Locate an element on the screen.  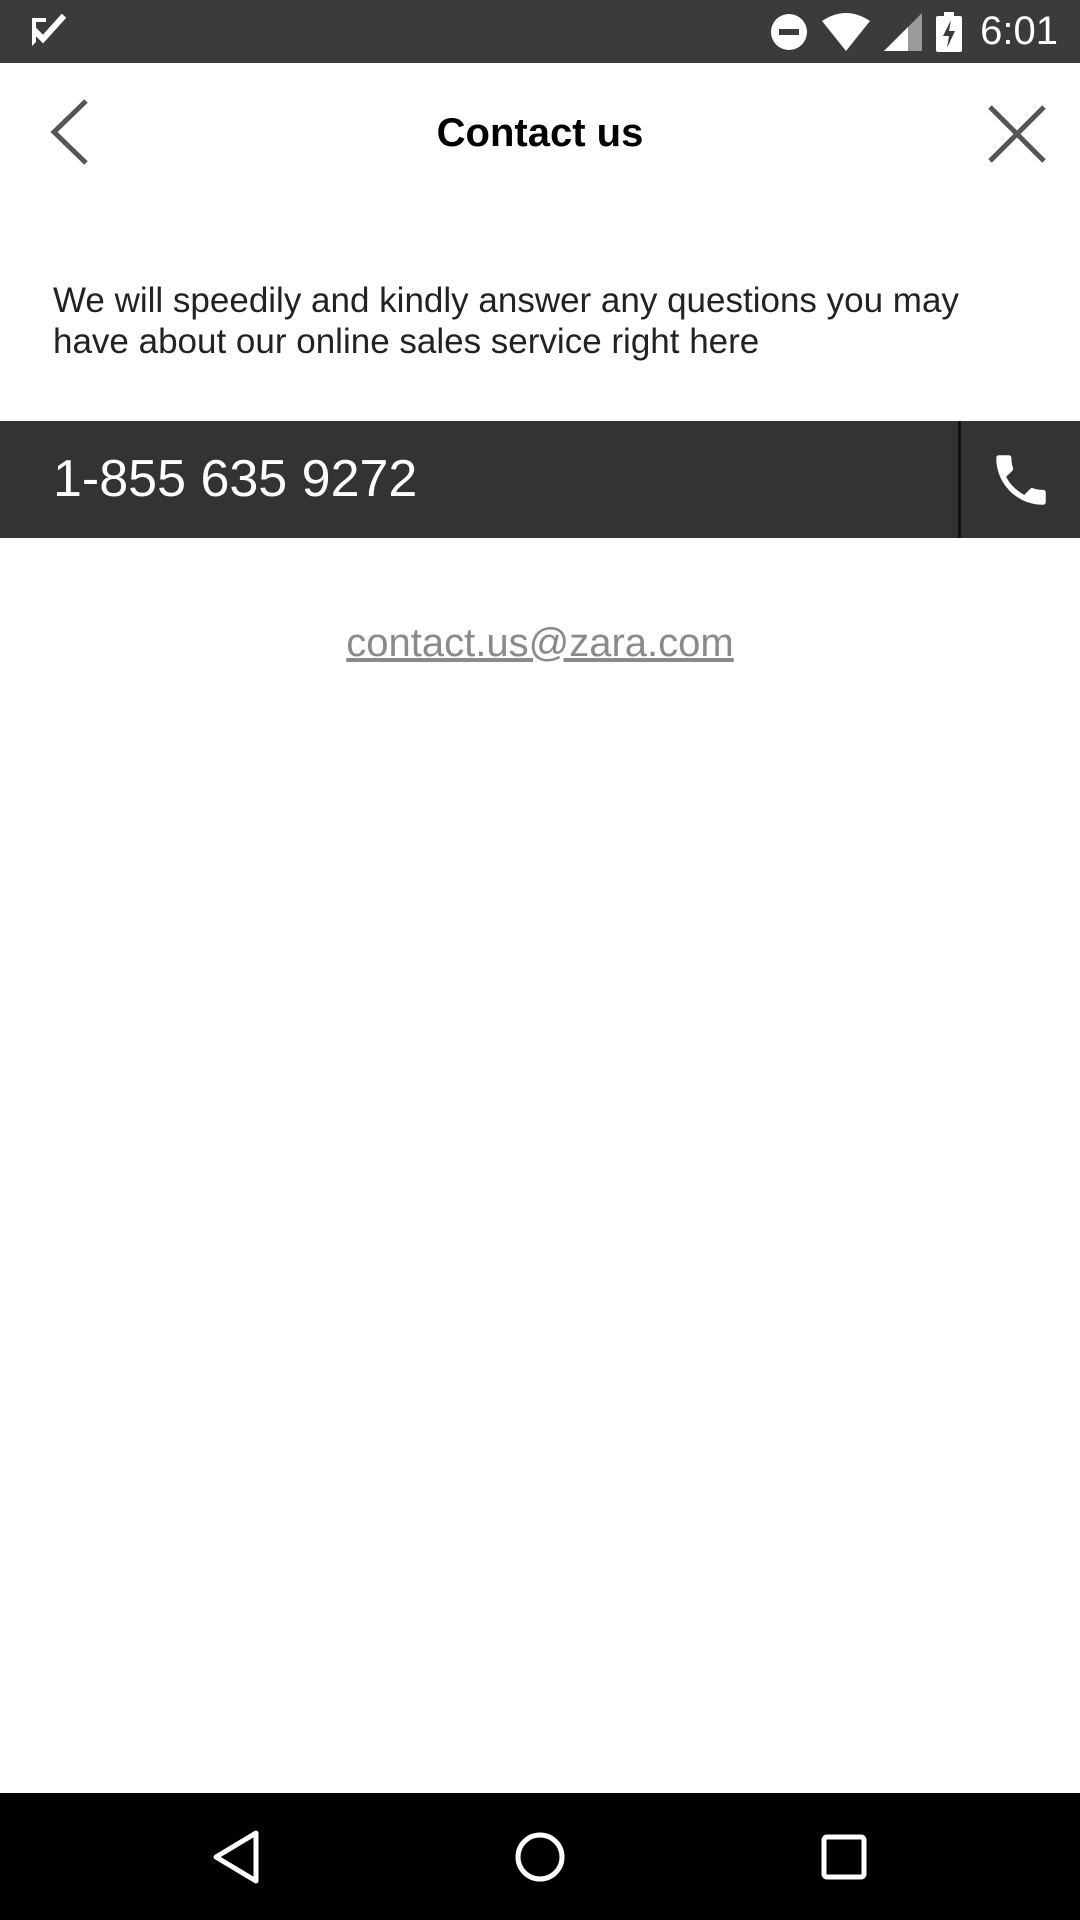
cell-signal-icon is located at coordinates (903, 31).